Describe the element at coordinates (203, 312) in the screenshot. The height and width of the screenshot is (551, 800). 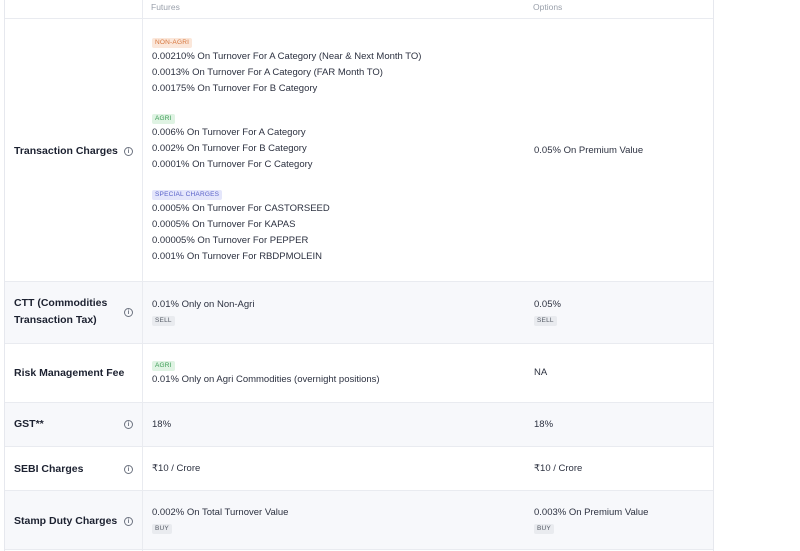
I see `futures-cell: 0.01% Only on Non-Agri SELL` at that location.